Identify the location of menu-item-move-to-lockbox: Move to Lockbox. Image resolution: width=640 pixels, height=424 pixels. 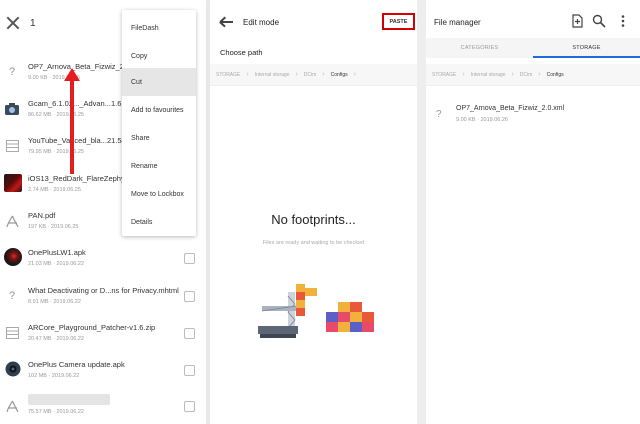
(159, 194).